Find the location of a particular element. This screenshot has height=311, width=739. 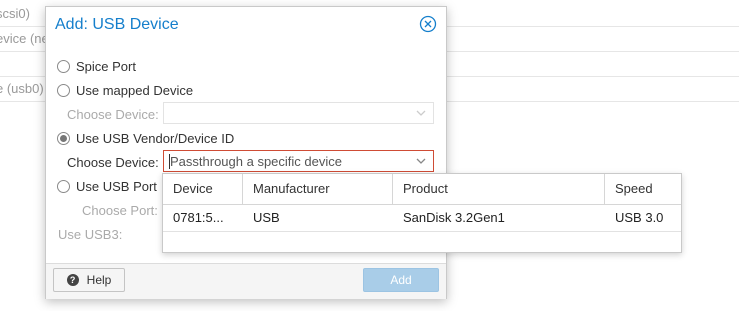

column-header-manufacturer: Manufacturer is located at coordinates (318, 189).